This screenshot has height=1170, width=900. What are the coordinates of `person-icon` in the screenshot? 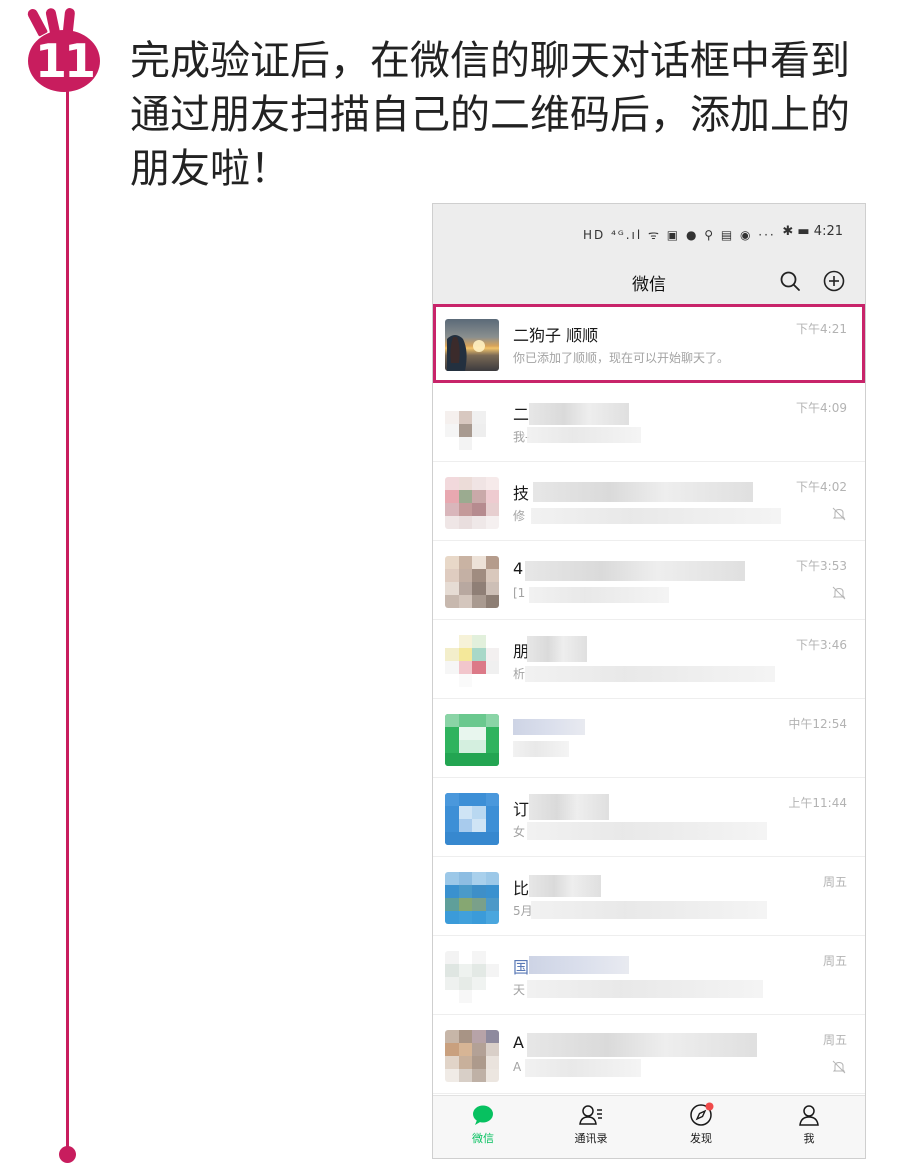 It's located at (809, 1115).